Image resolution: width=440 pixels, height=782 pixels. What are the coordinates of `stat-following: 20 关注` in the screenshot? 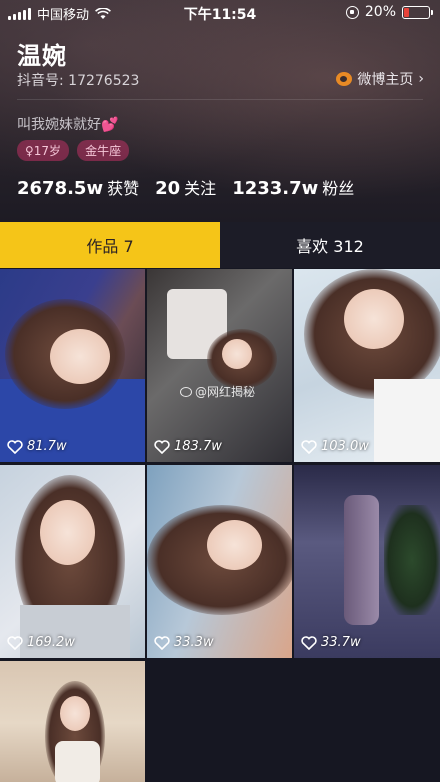 It's located at (185, 187).